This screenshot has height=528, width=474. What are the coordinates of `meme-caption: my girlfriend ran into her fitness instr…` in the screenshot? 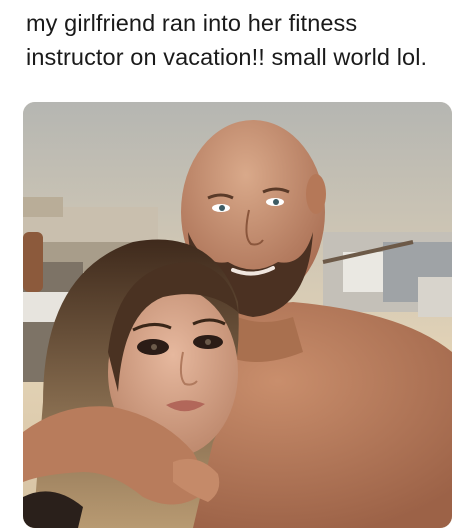 It's located at (246, 40).